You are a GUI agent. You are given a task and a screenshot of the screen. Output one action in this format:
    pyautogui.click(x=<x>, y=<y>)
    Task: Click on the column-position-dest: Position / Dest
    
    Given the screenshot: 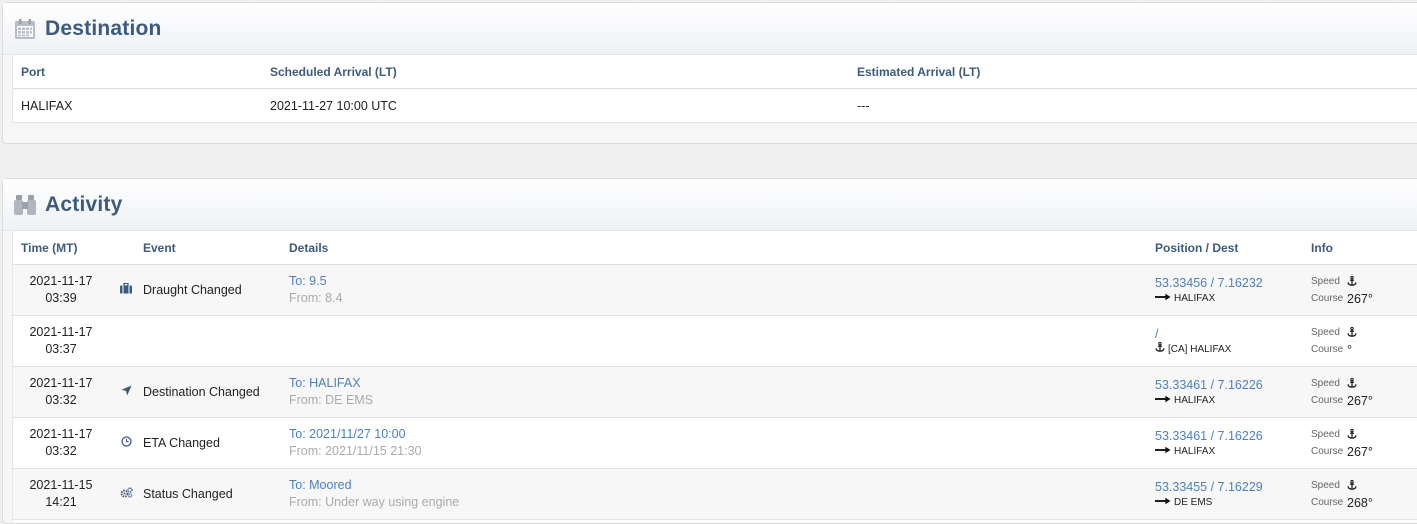 What is the action you would take?
    pyautogui.click(x=1197, y=247)
    